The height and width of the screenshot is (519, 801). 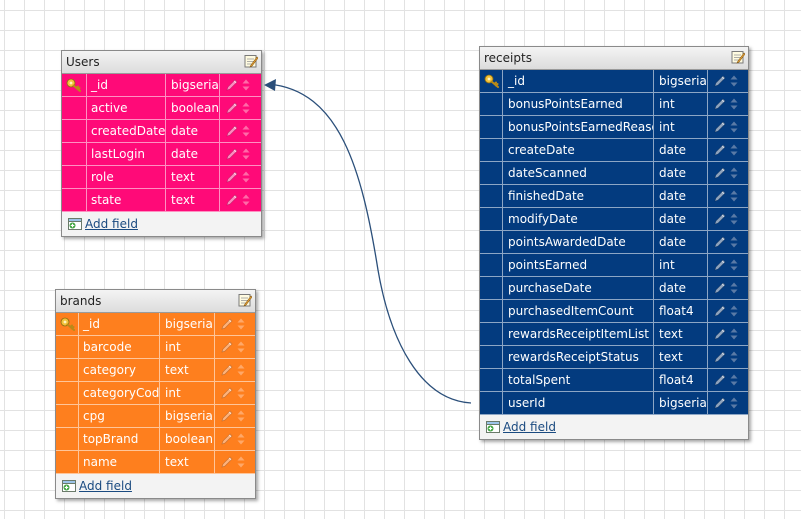 I want to click on table-header: brands, so click(x=155, y=301).